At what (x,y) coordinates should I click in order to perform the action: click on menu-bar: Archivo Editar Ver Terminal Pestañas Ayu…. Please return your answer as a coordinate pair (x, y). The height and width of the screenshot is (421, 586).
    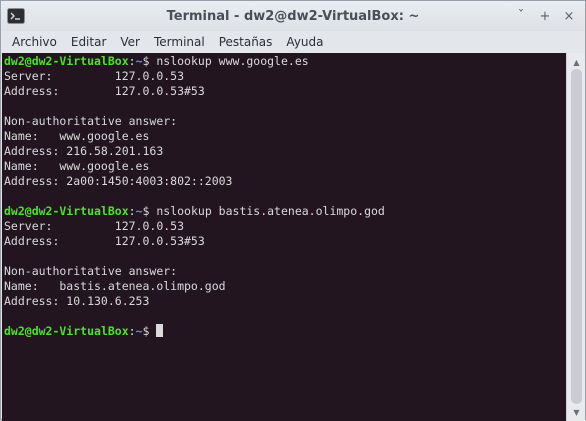
    Looking at the image, I should click on (293, 42).